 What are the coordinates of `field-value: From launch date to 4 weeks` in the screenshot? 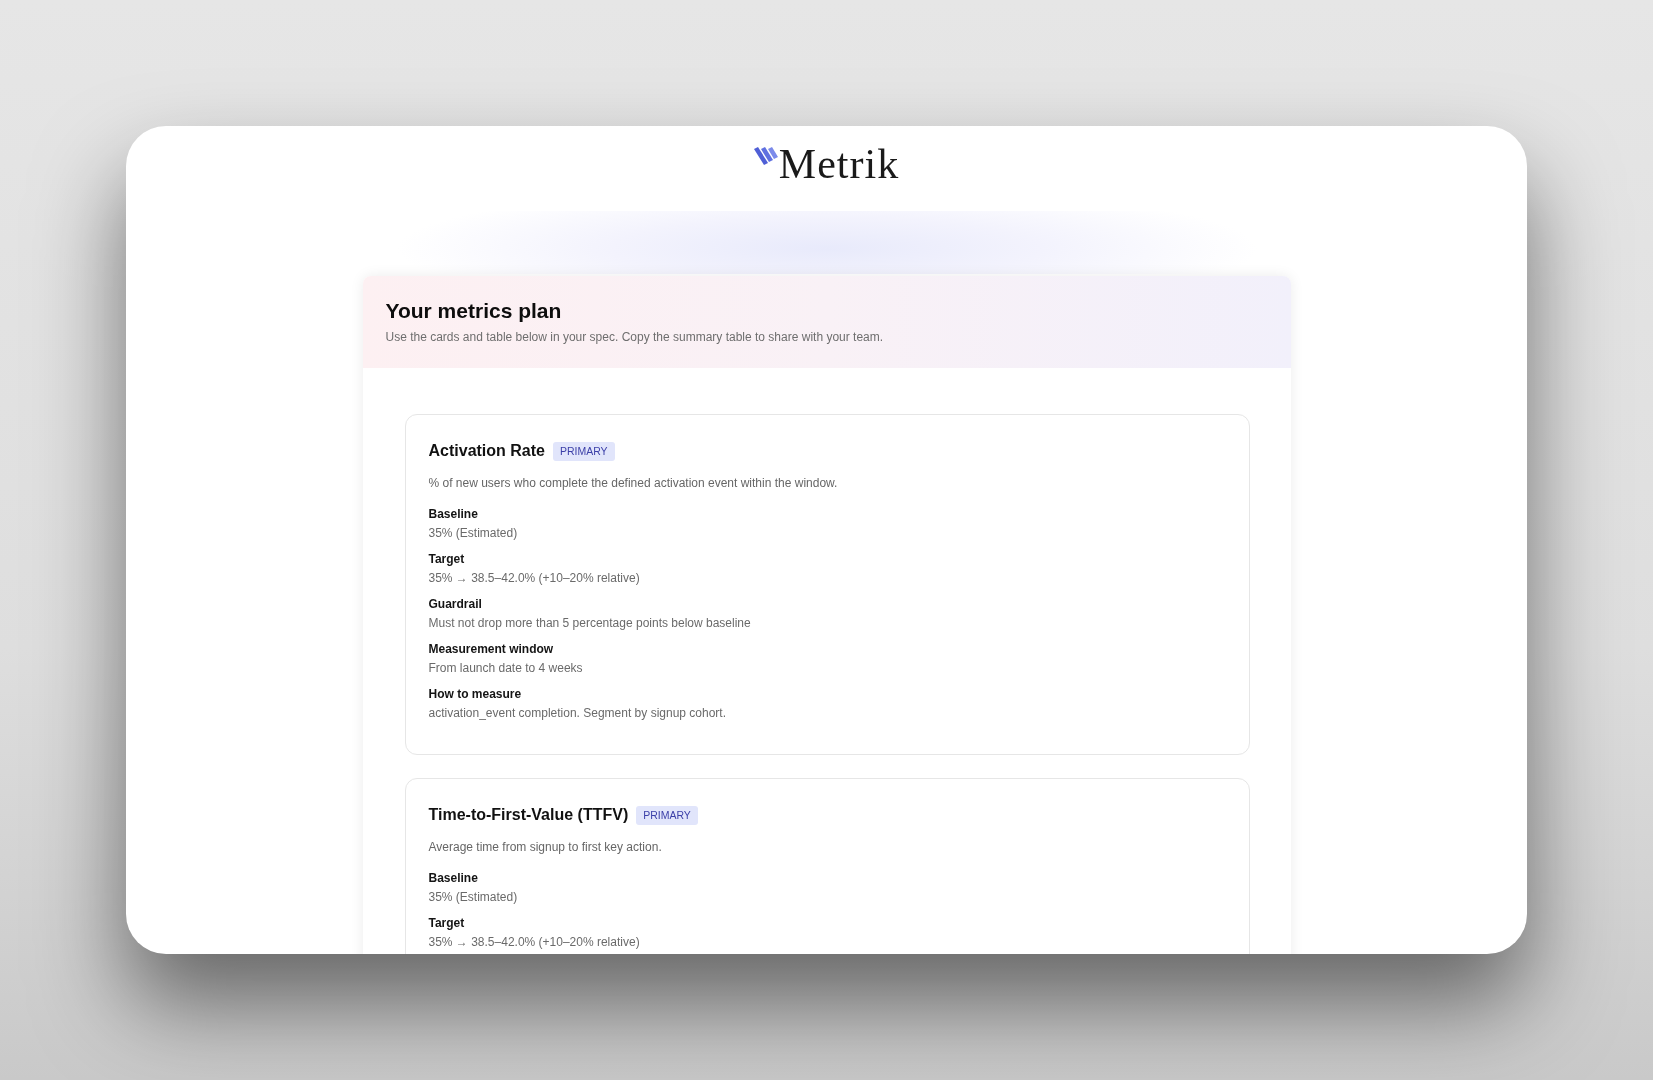 It's located at (505, 668).